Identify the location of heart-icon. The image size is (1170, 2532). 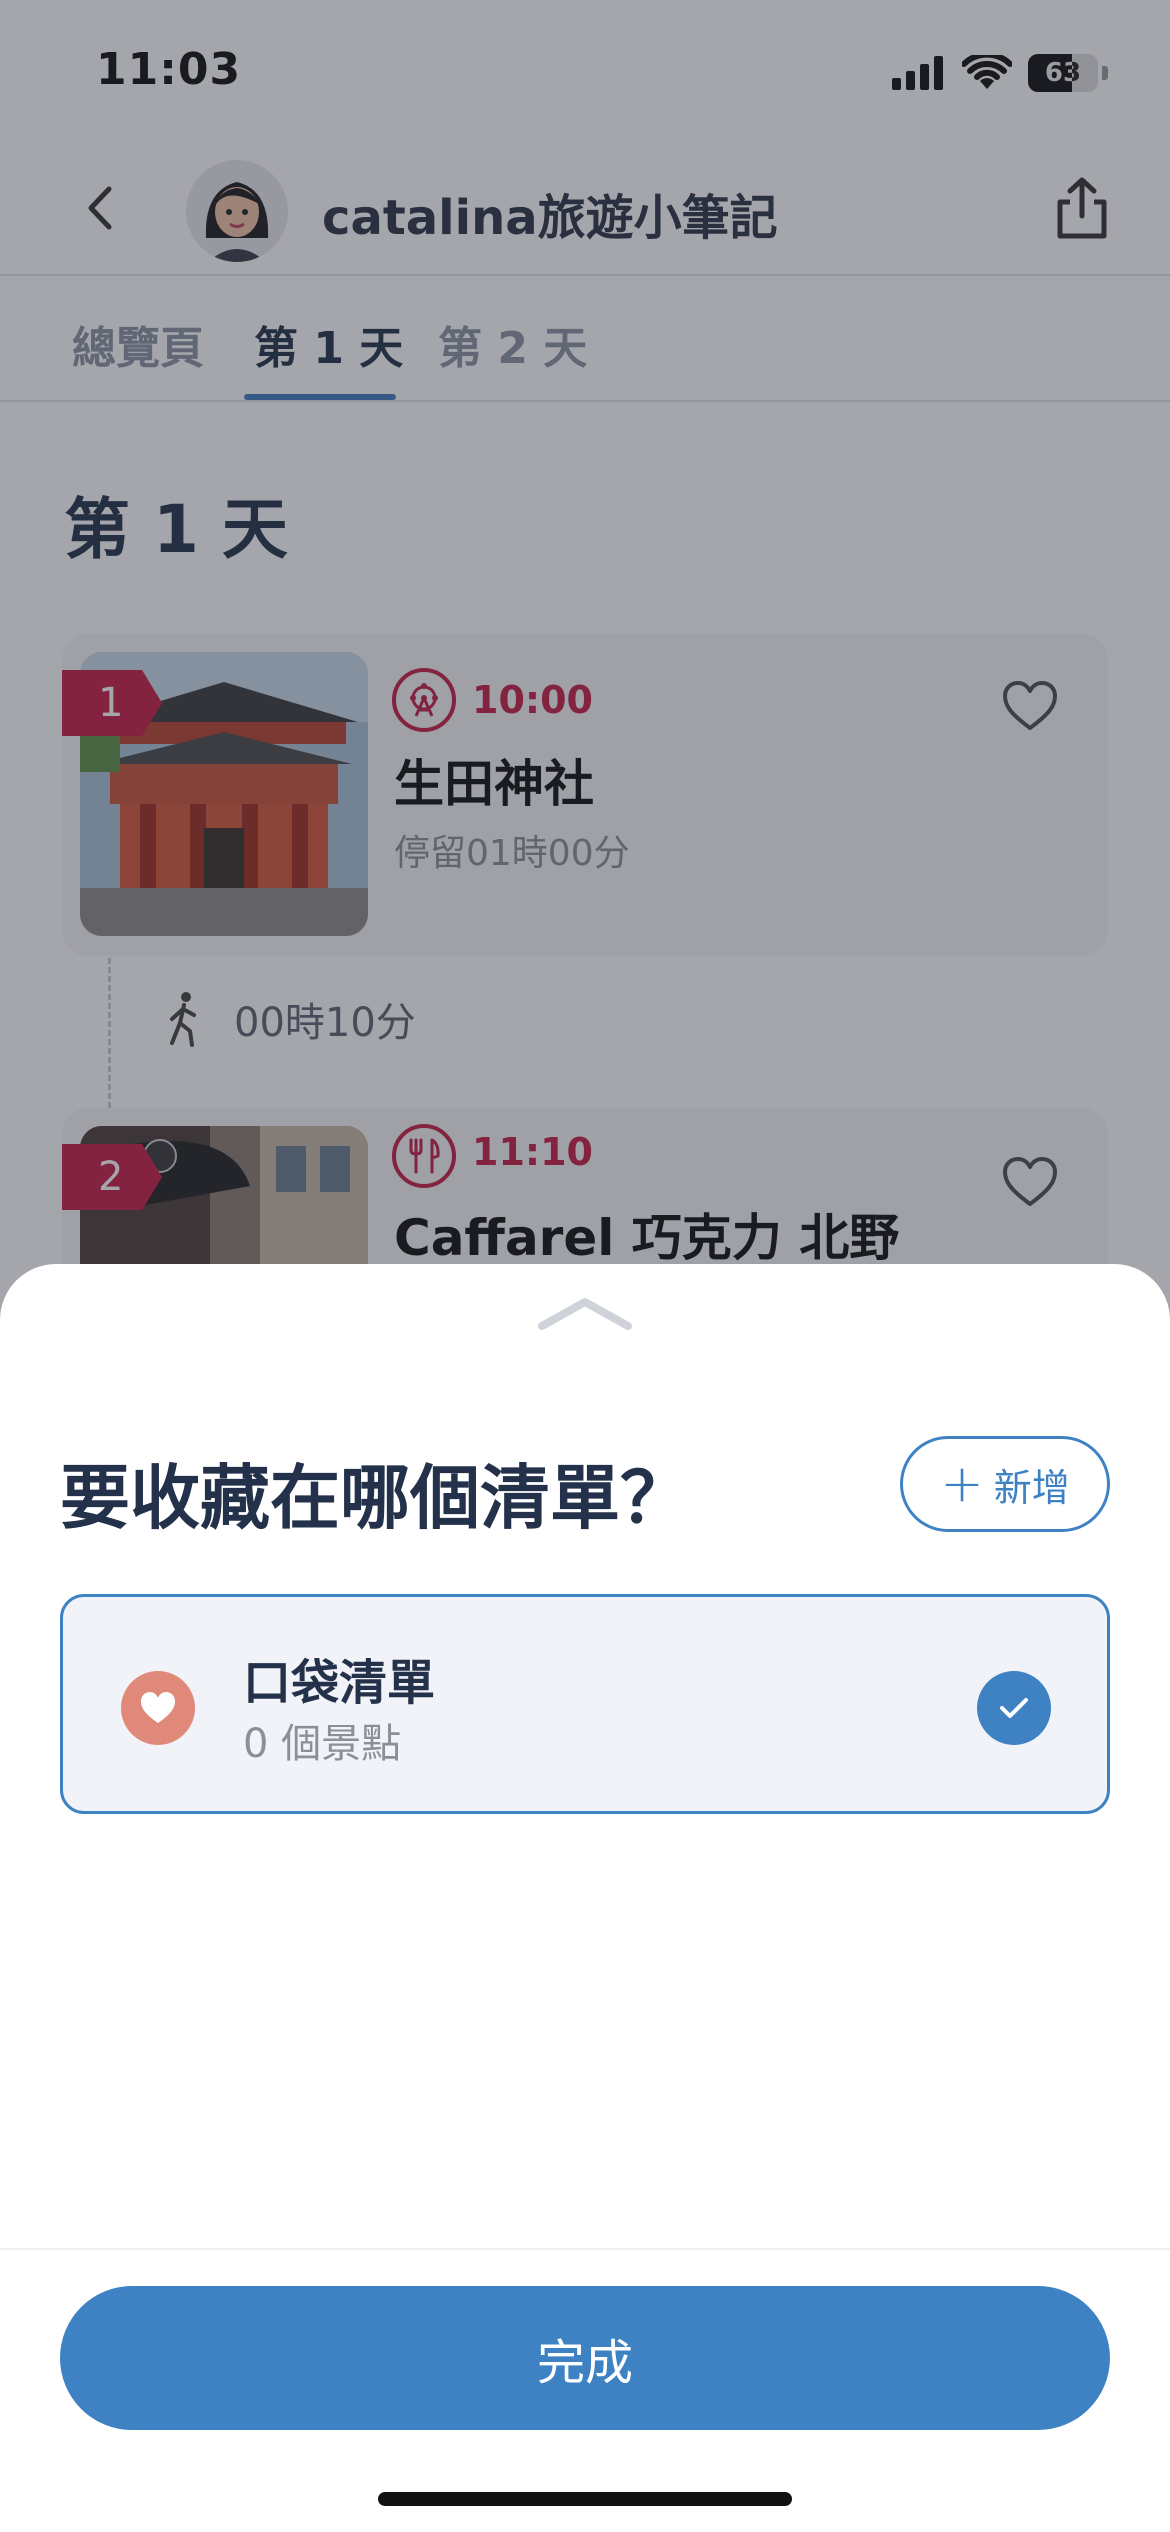
(158, 1708).